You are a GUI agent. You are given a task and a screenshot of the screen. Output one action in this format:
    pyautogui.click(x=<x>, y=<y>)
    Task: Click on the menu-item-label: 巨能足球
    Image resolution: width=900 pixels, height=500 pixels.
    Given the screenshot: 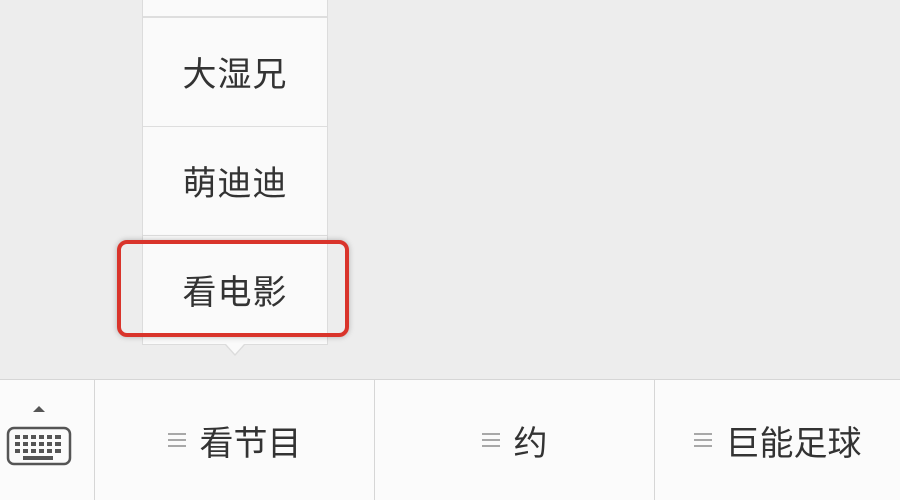 What is the action you would take?
    pyautogui.click(x=793, y=443)
    